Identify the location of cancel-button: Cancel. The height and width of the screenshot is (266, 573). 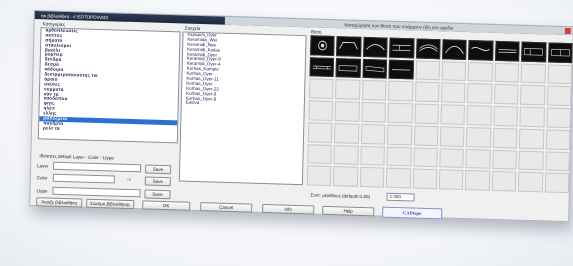
(226, 207).